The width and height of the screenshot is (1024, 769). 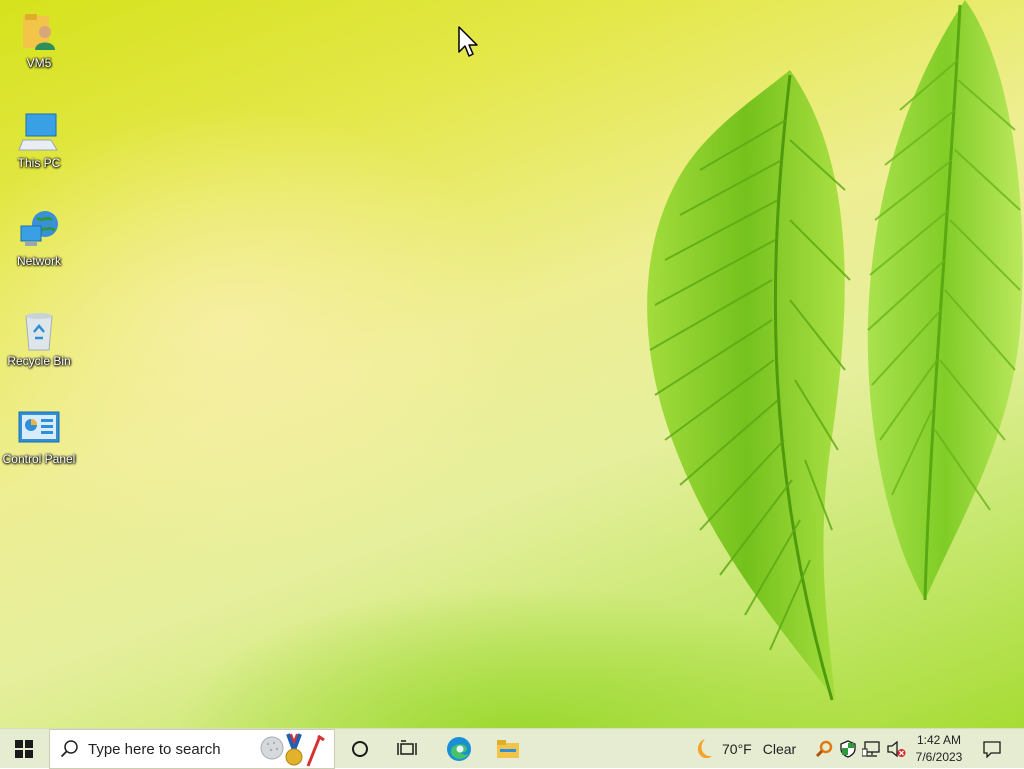 I want to click on desktop-icon-network: Network, so click(x=39, y=238).